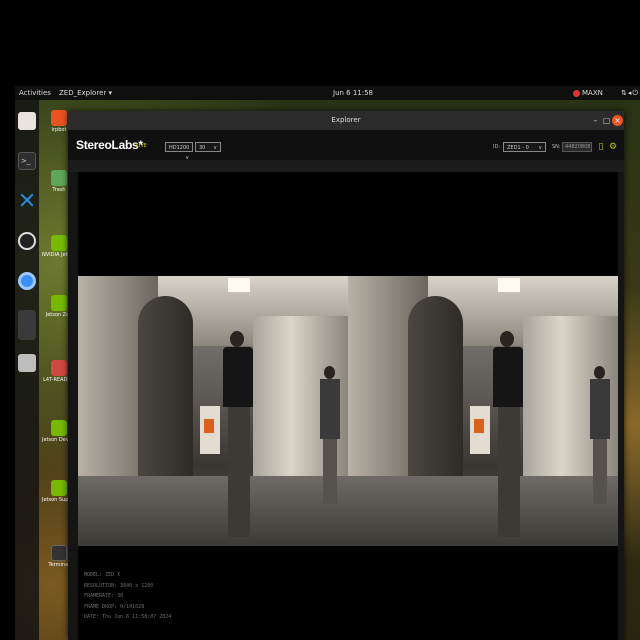  Describe the element at coordinates (208, 147) in the screenshot. I see `fps-select: 30 ∨` at that location.